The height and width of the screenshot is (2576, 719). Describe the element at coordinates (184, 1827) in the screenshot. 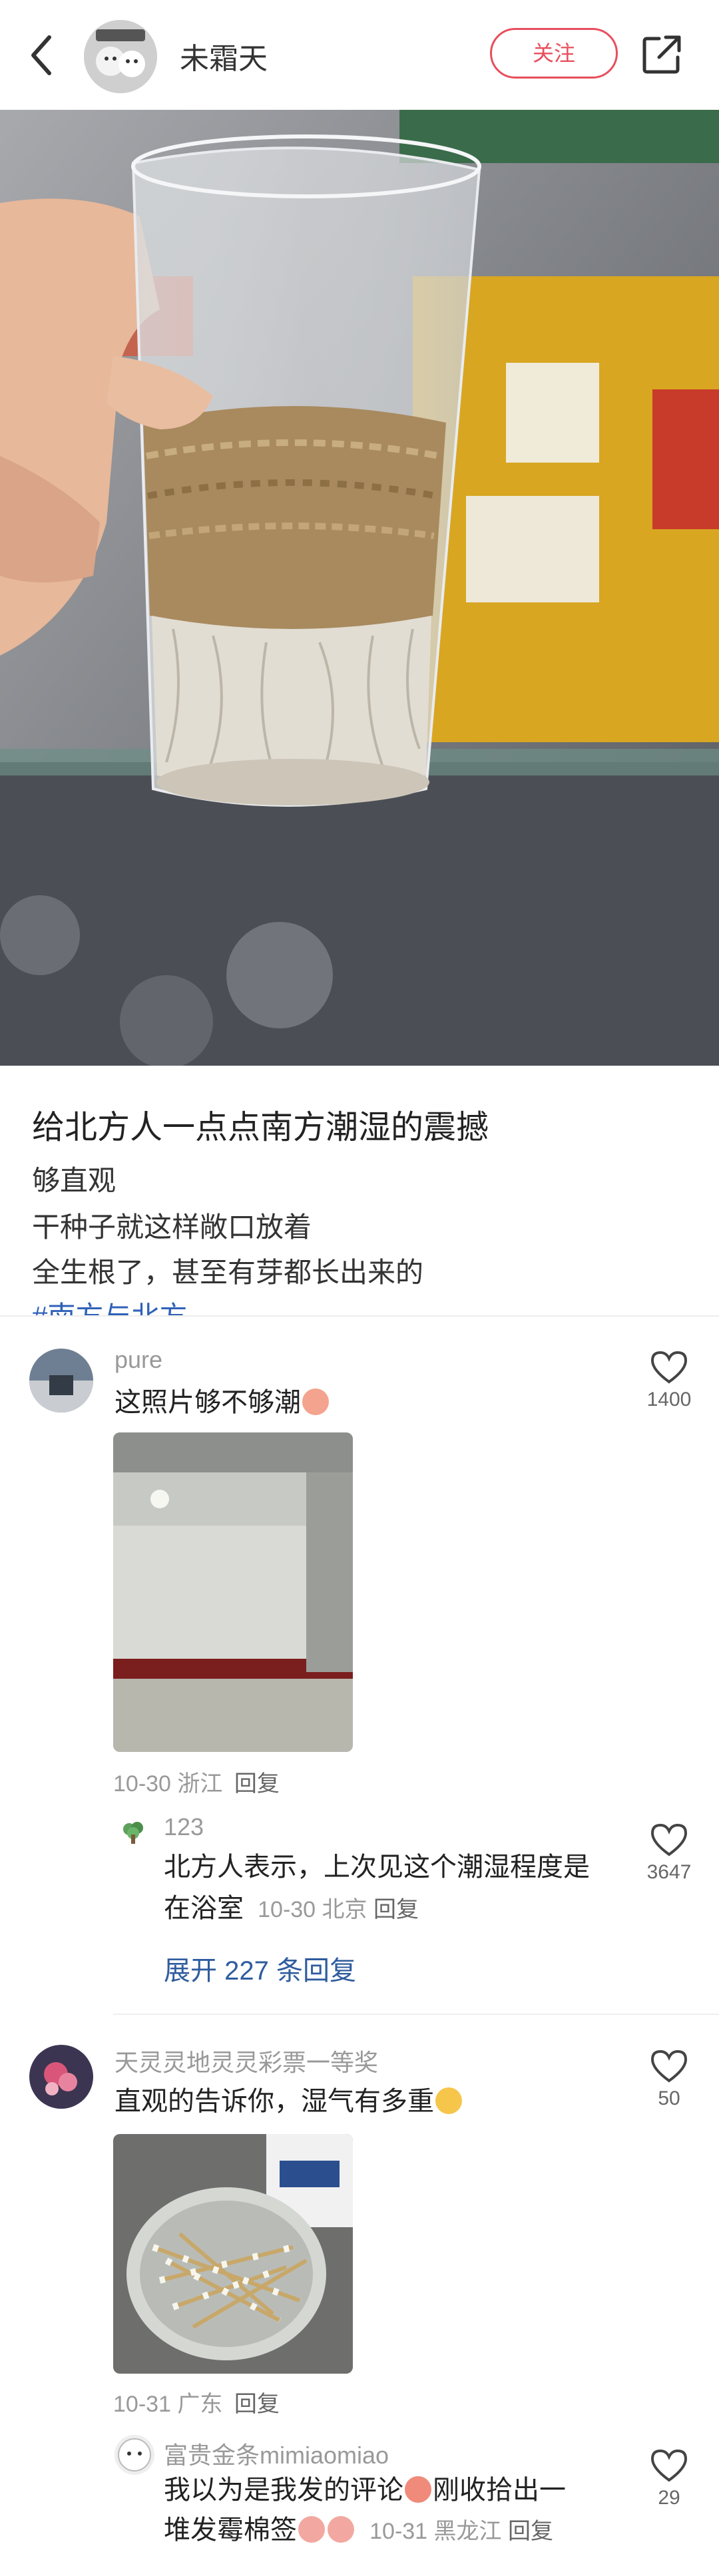

I see `commenter-name: 123` at that location.